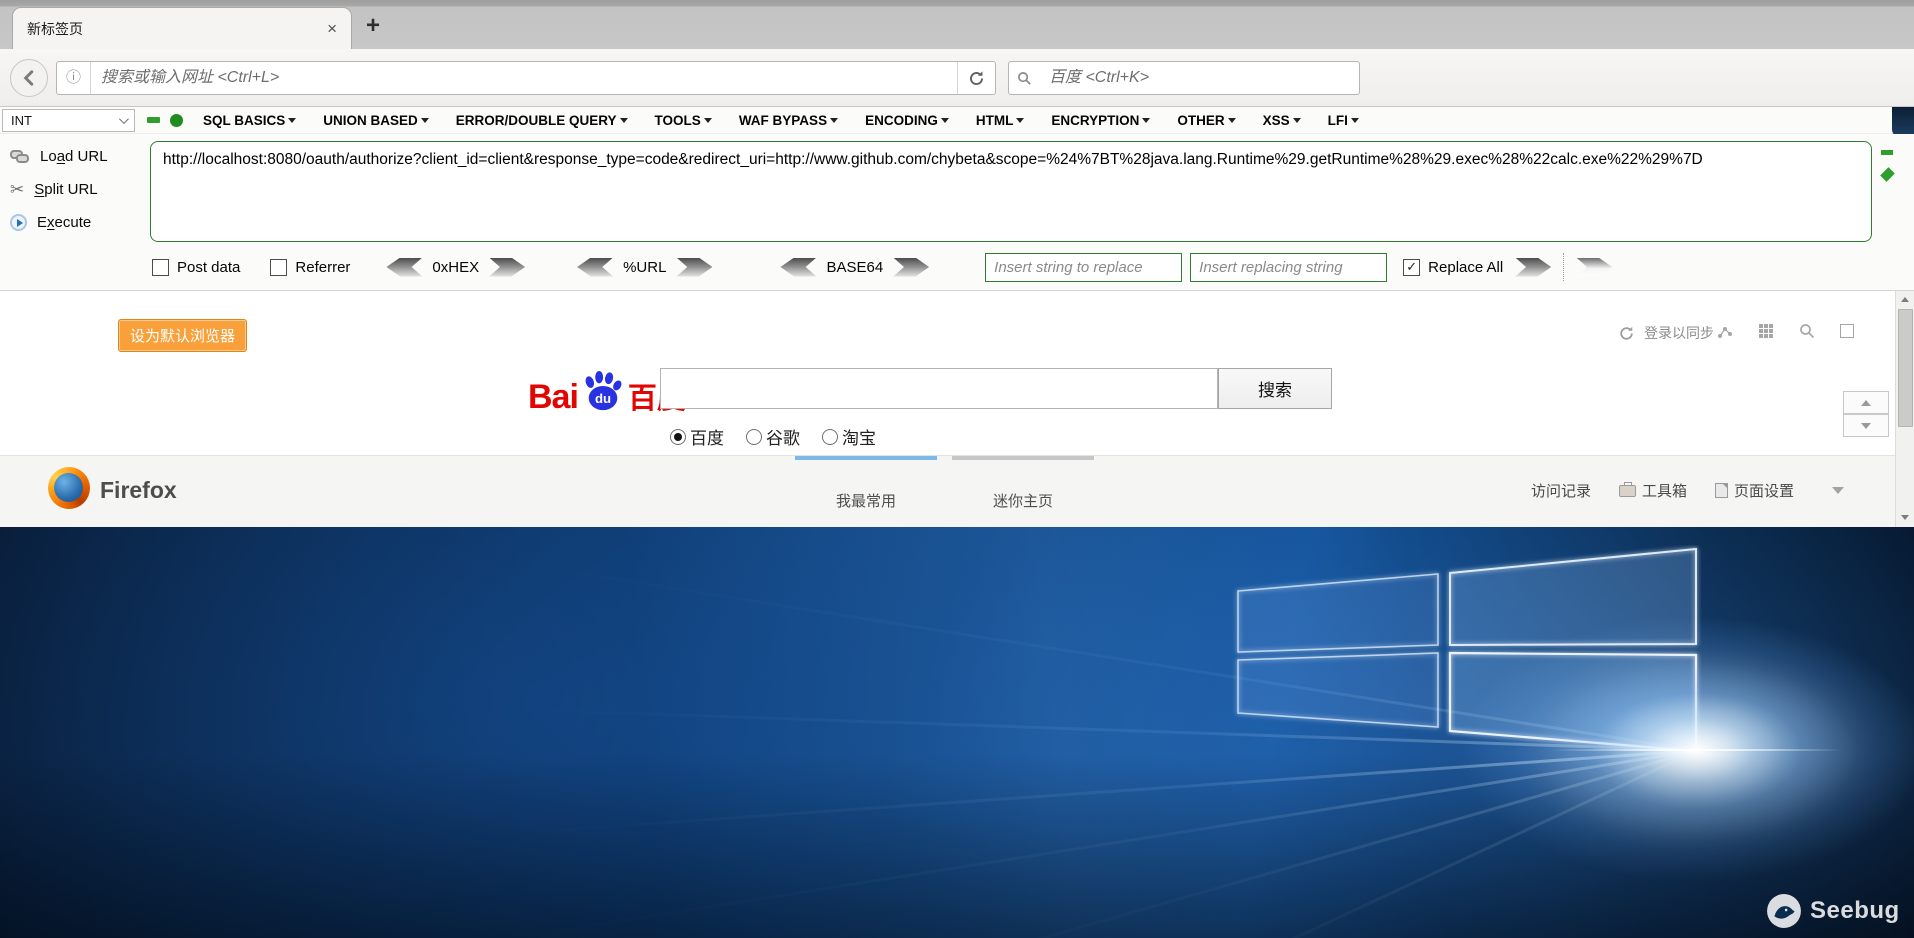 Image resolution: width=1914 pixels, height=938 pixels. What do you see at coordinates (553, 397) in the screenshot?
I see `baidu-logo-bai: Bai` at bounding box center [553, 397].